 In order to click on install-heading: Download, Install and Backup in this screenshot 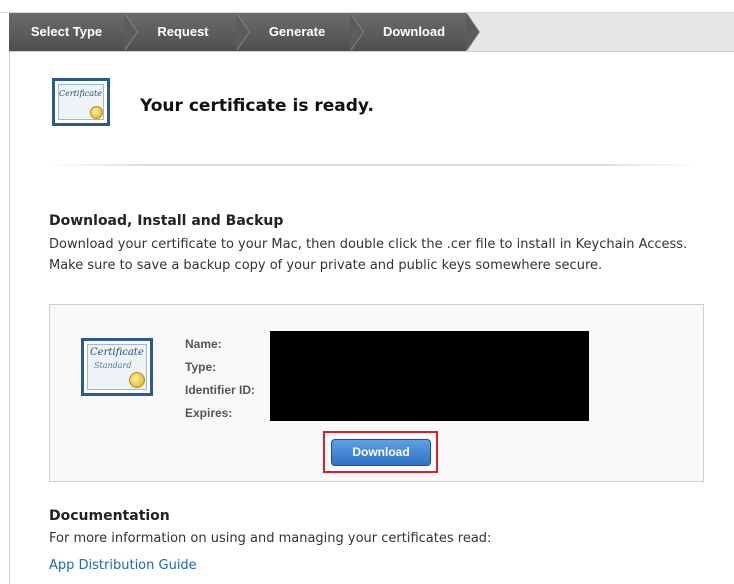, I will do `click(166, 221)`.